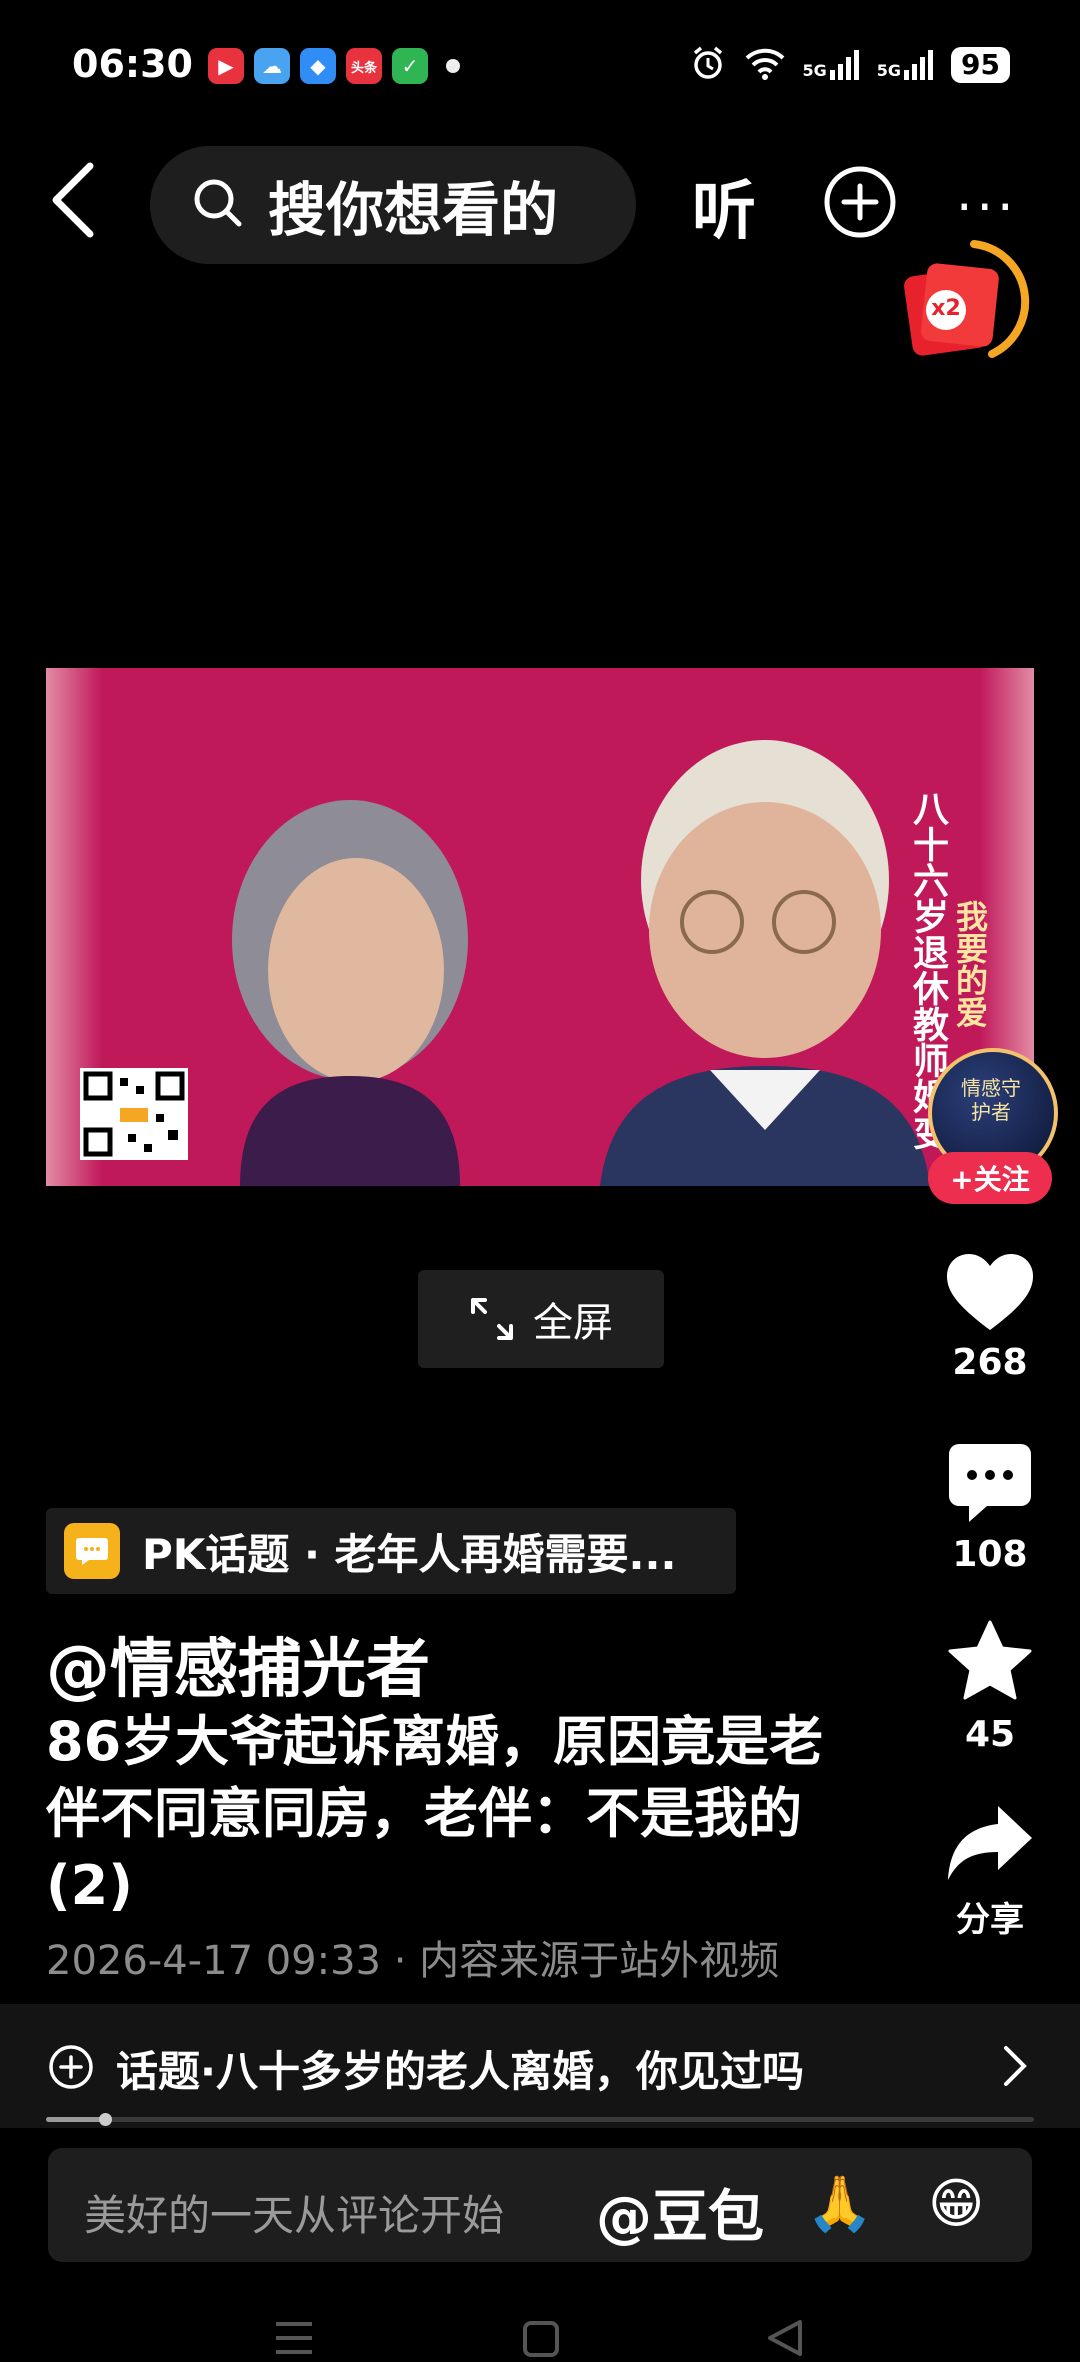 Image resolution: width=1080 pixels, height=2362 pixels. Describe the element at coordinates (134, 1114) in the screenshot. I see `qr-code` at that location.